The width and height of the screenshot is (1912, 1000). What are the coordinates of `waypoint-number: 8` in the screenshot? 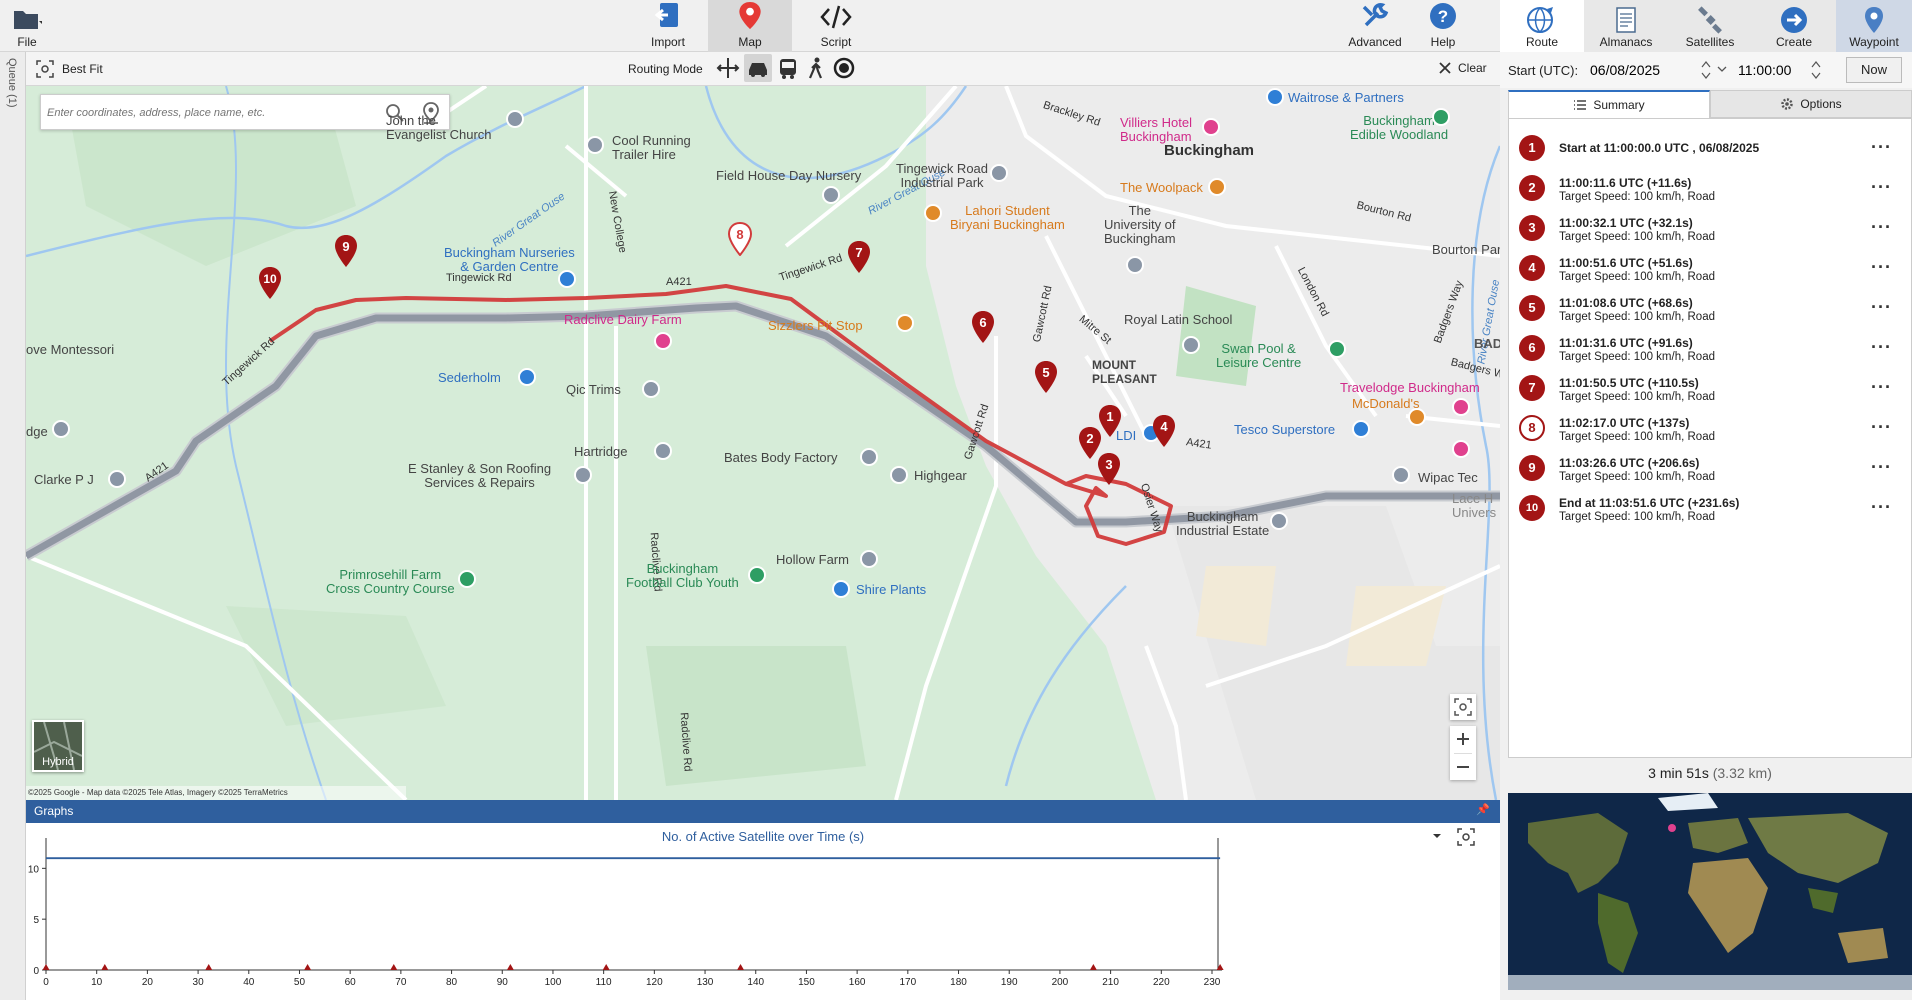 It's located at (1532, 428).